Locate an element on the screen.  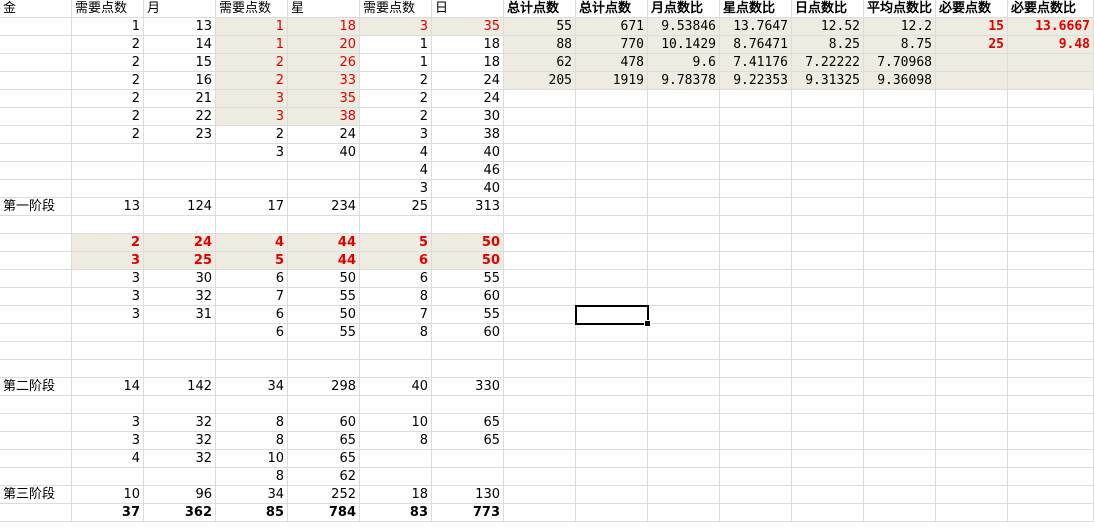
sheet-cell: 13 is located at coordinates (180, 27).